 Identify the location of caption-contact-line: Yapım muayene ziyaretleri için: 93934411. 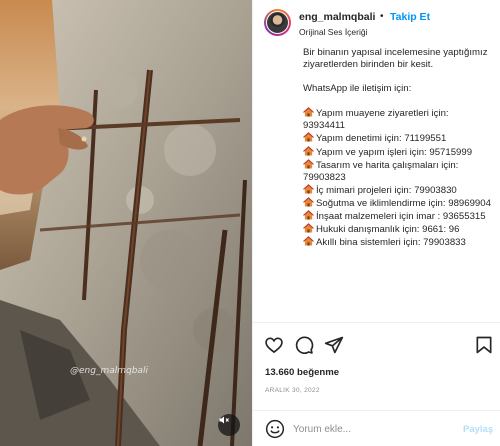
(398, 119).